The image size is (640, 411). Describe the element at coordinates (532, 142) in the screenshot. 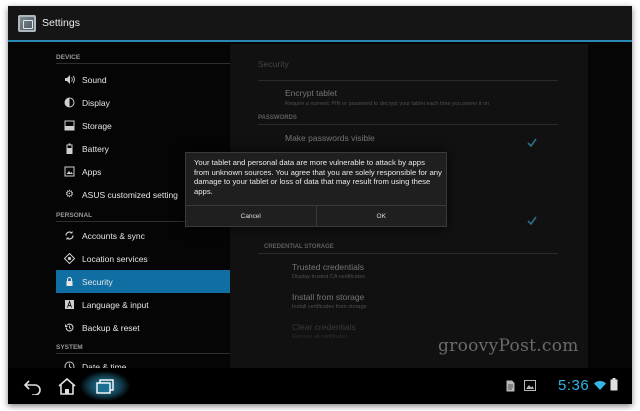

I see `make-passwords-visible-checkbox` at that location.